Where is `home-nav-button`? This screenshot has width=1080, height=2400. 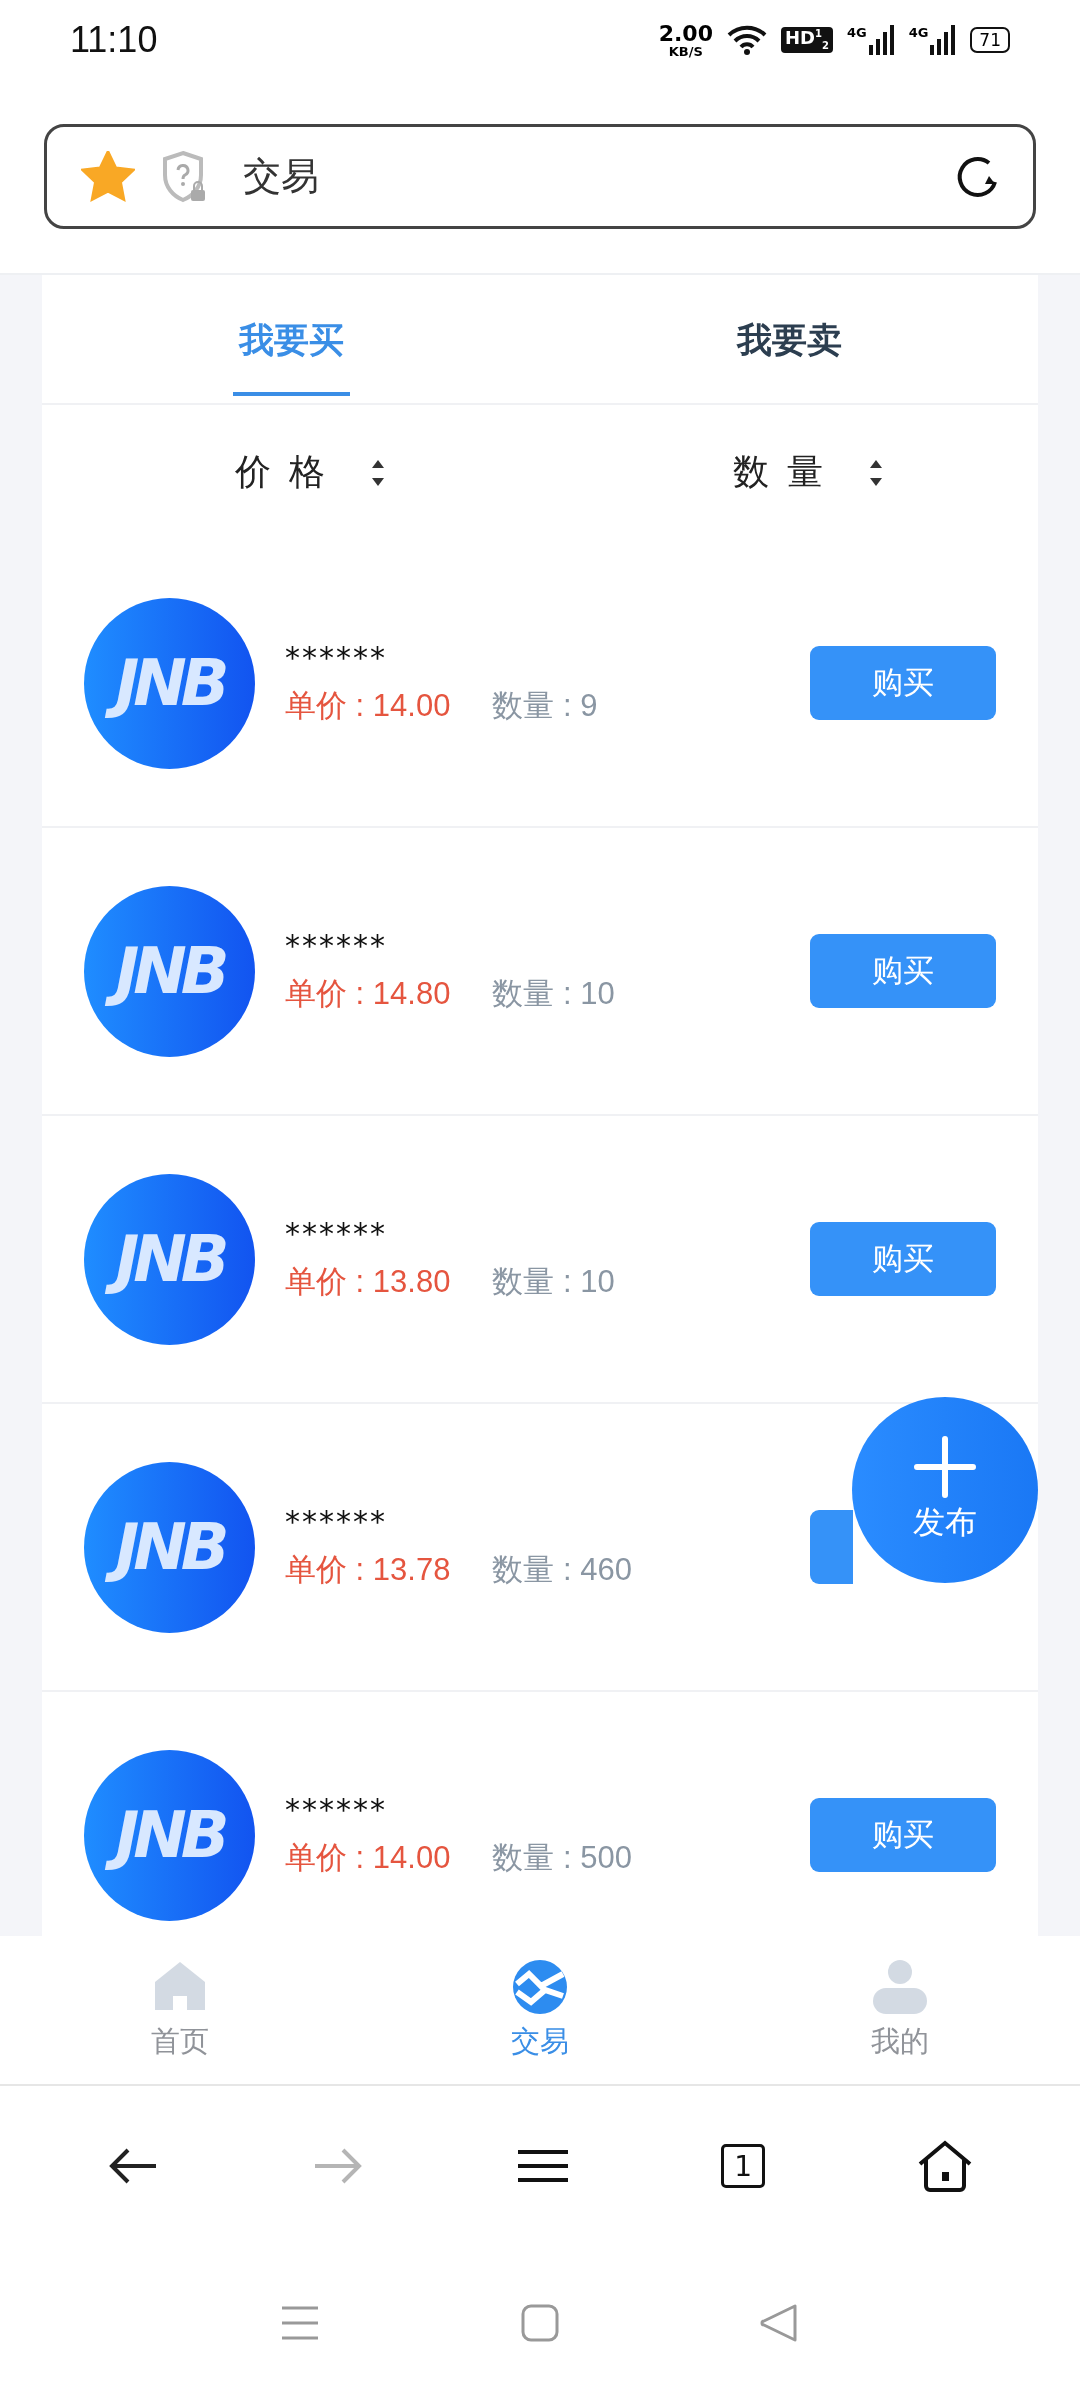
home-nav-button is located at coordinates (540, 2323).